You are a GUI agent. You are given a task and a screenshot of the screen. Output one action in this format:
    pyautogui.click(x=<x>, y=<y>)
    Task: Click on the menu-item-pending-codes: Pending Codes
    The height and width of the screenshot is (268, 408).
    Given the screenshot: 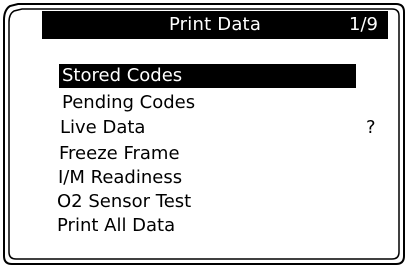 What is the action you would take?
    pyautogui.click(x=127, y=103)
    